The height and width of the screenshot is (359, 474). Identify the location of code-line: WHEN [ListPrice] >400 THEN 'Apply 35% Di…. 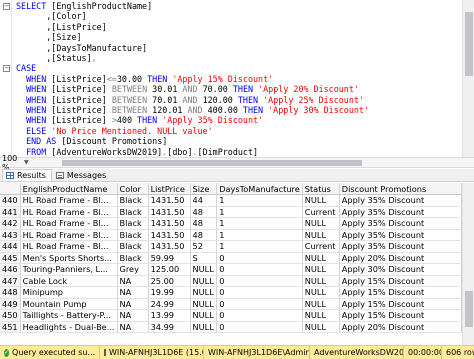
(192, 120).